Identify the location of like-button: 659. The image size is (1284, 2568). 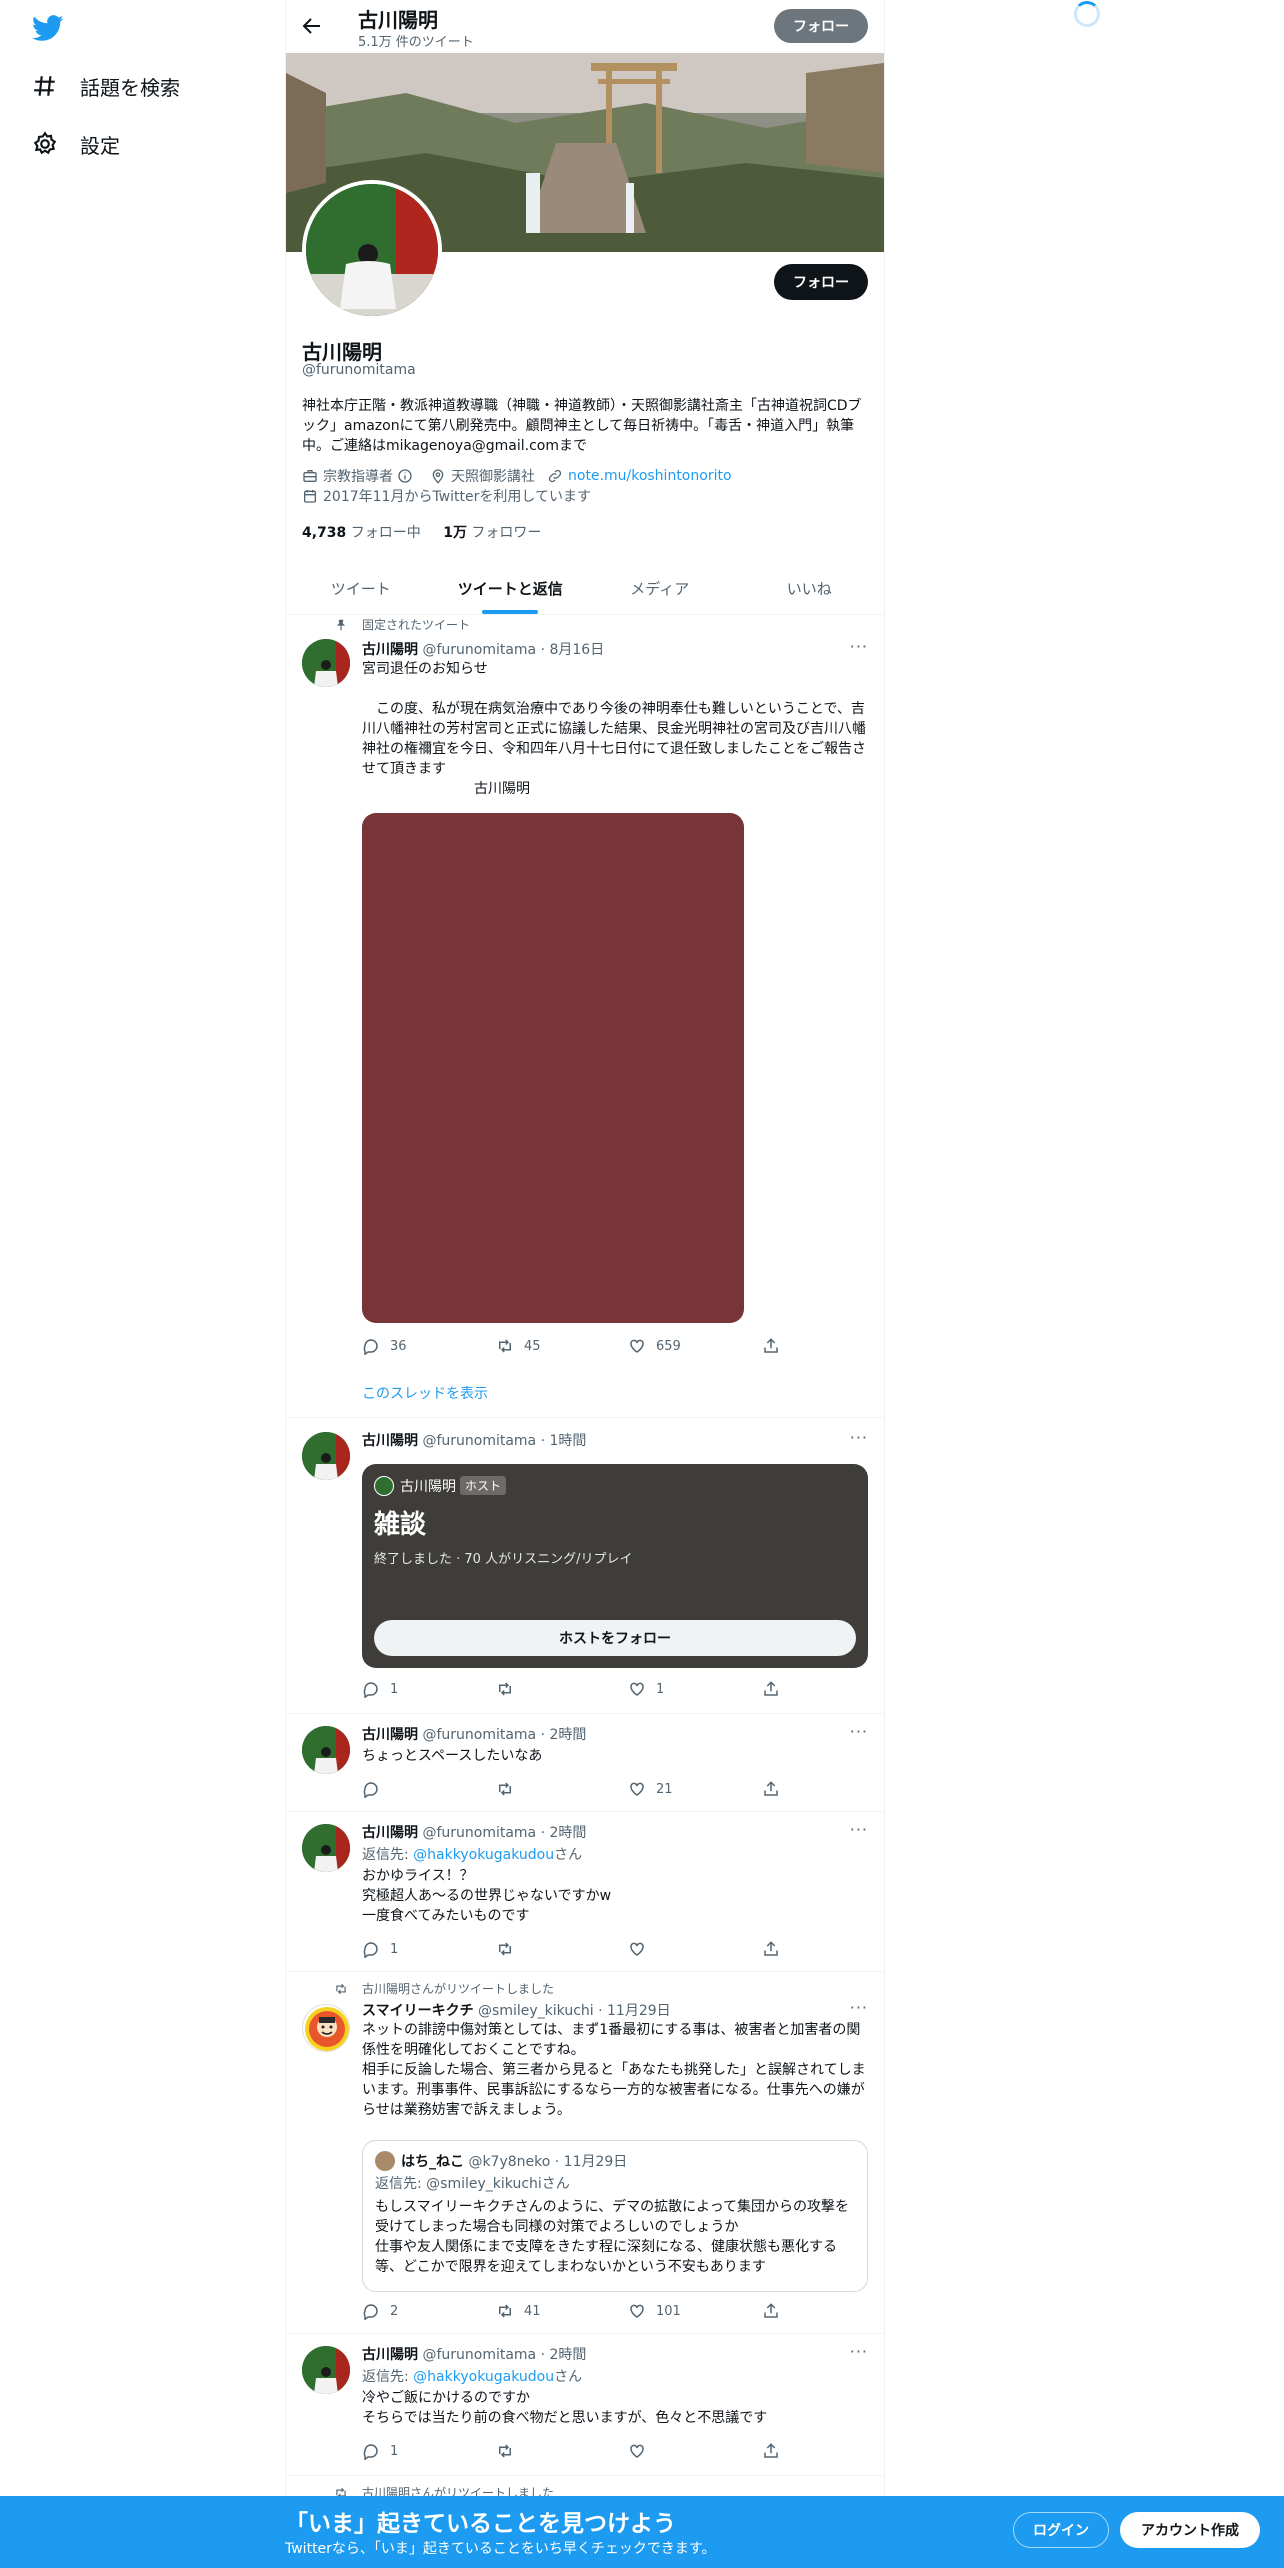
(654, 1346).